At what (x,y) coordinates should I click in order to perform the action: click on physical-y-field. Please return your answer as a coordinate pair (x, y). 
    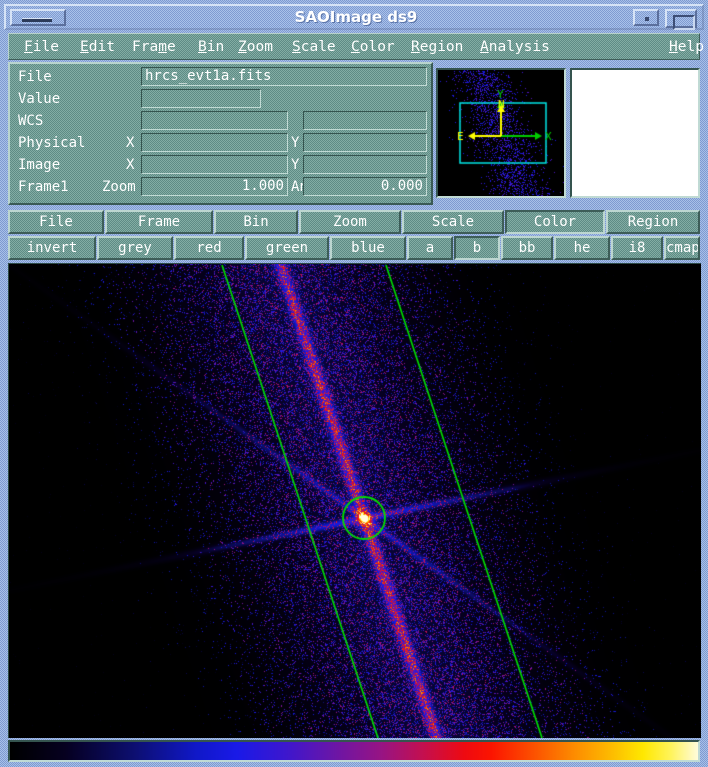
    Looking at the image, I should click on (365, 142).